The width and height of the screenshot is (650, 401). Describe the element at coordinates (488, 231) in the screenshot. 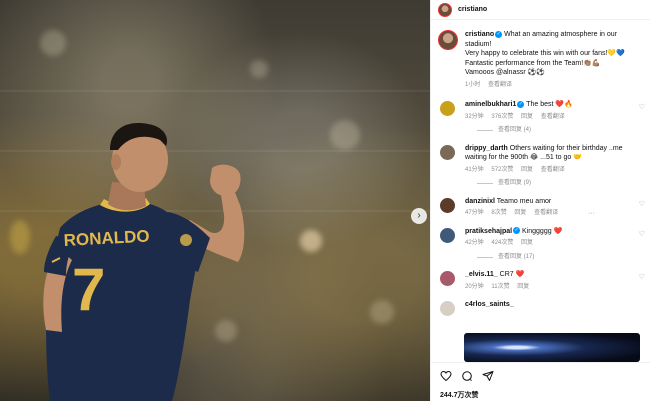

I see `comment-username: pratiksehajpal` at that location.